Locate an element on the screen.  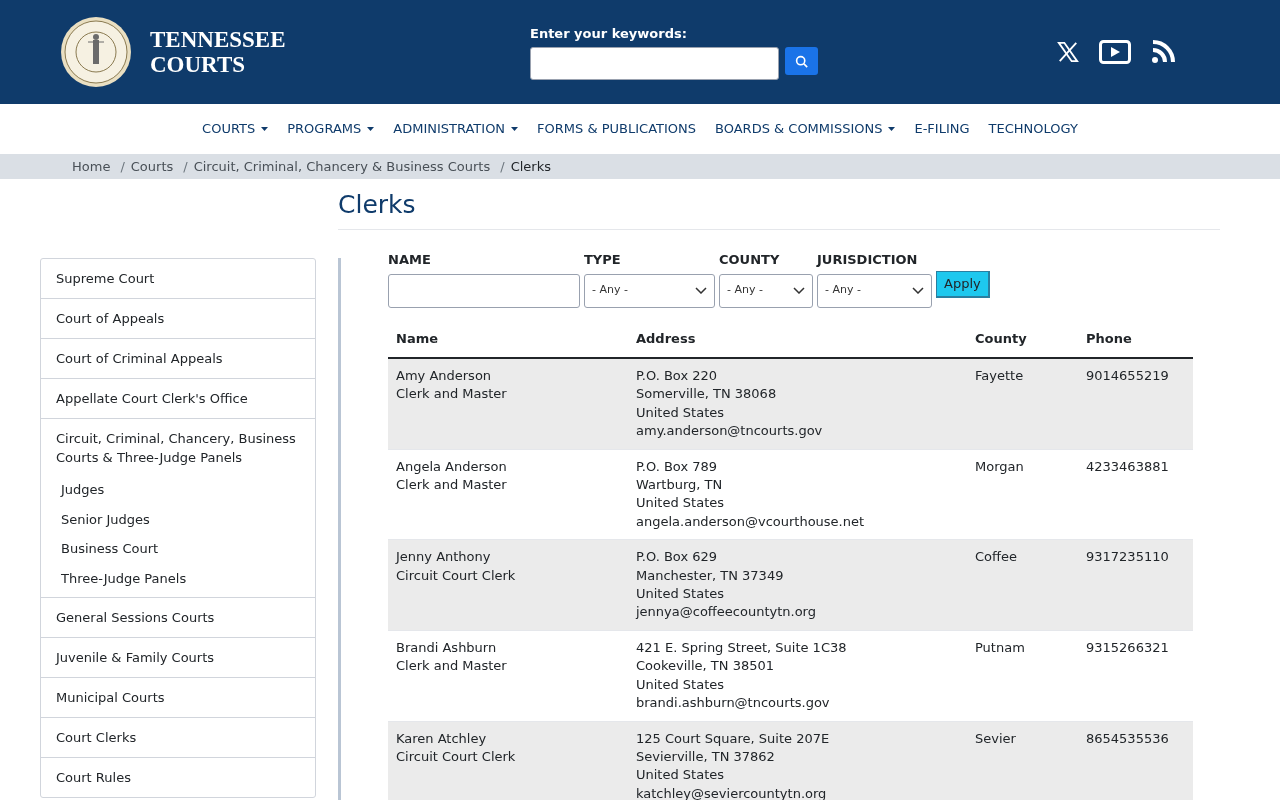
breadcrumb-current: Clerks is located at coordinates (530, 166).